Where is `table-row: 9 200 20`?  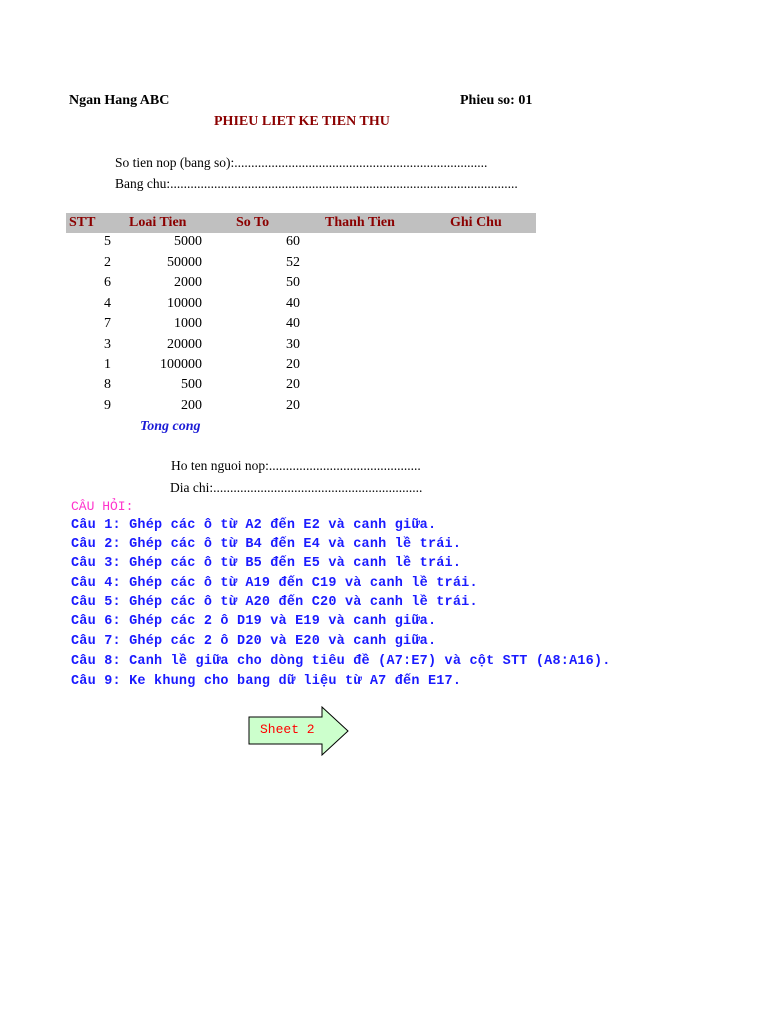 table-row: 9 200 20 is located at coordinates (301, 408).